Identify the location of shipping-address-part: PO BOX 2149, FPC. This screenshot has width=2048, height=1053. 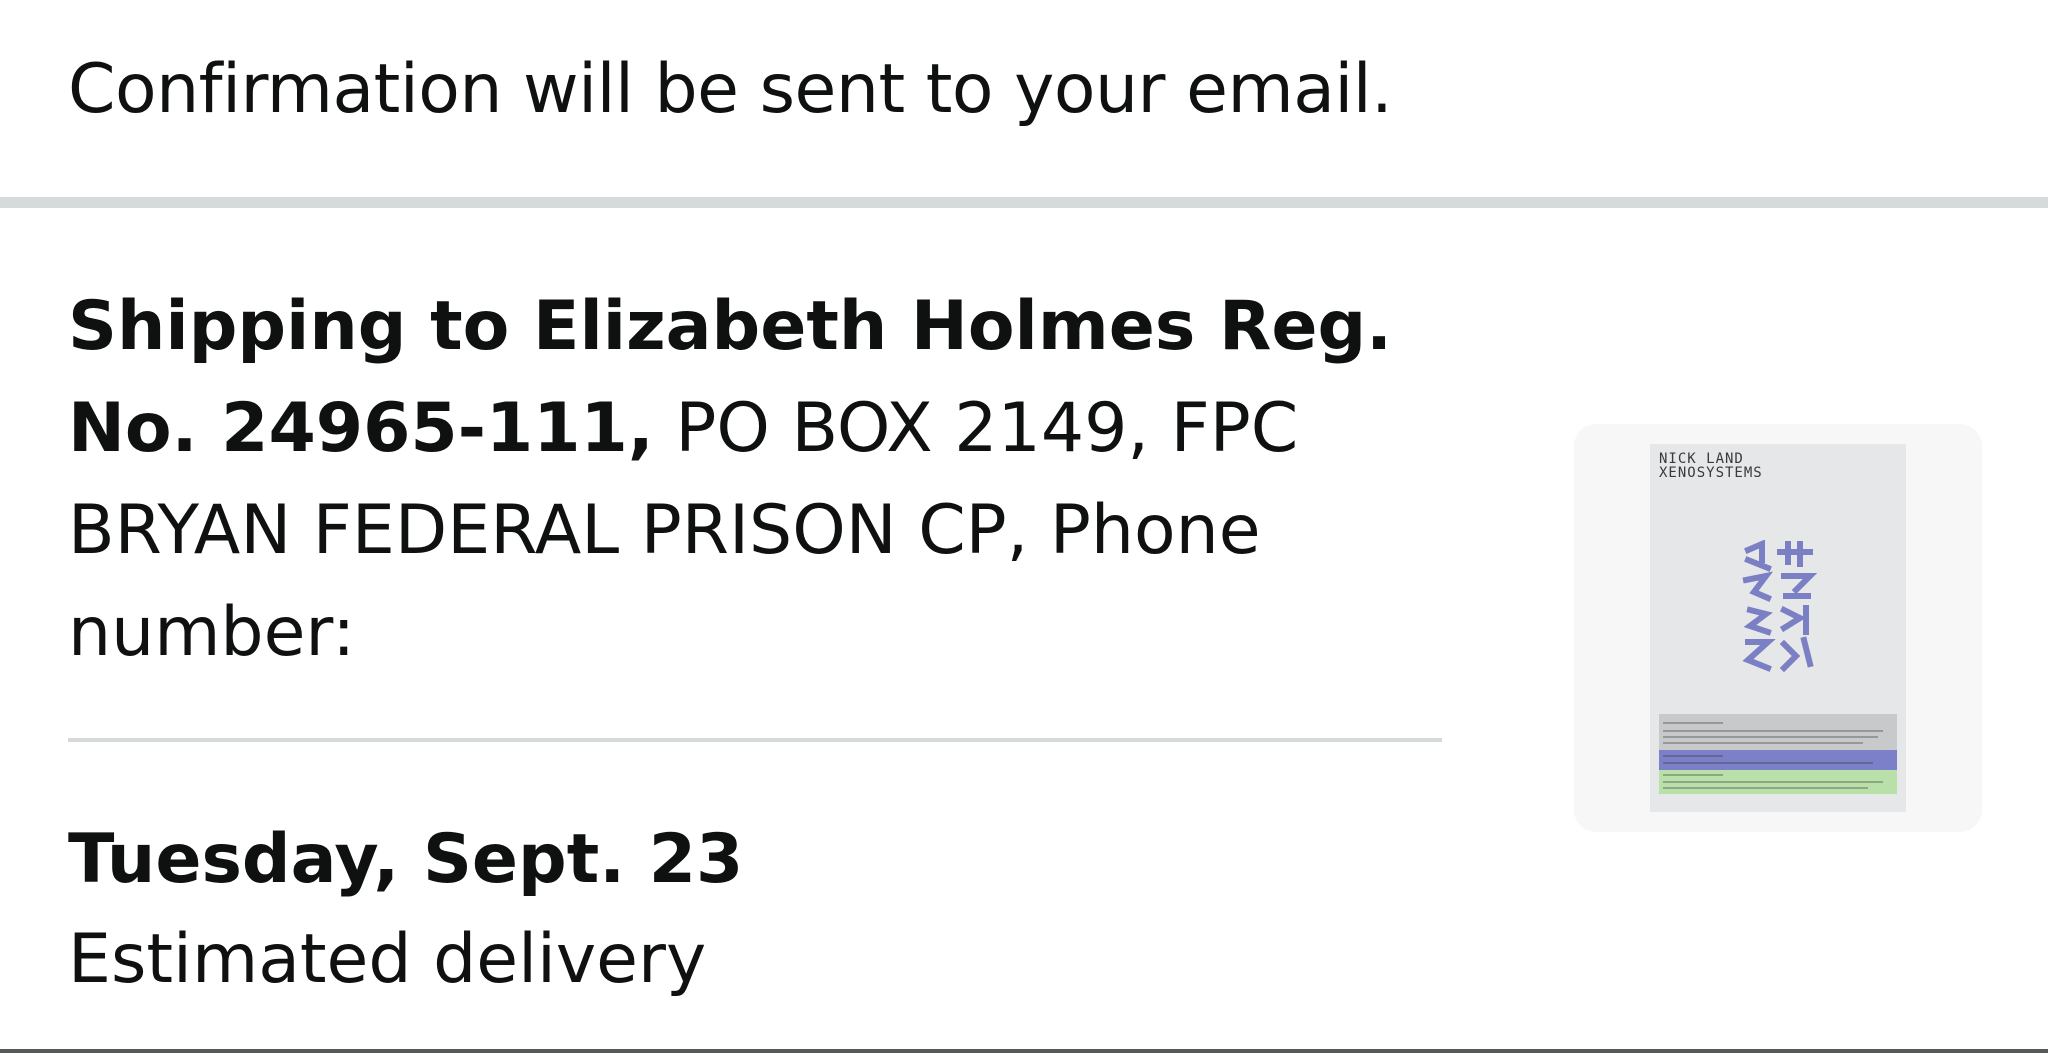
(976, 428).